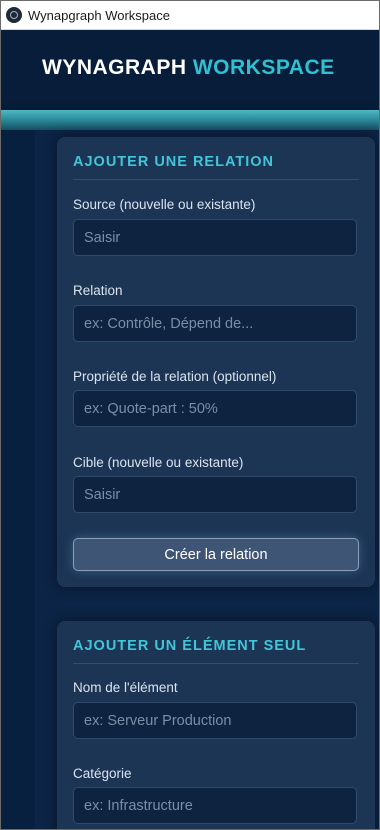 The width and height of the screenshot is (380, 830). Describe the element at coordinates (216, 554) in the screenshot. I see `create-relation-button: Créer la relation` at that location.